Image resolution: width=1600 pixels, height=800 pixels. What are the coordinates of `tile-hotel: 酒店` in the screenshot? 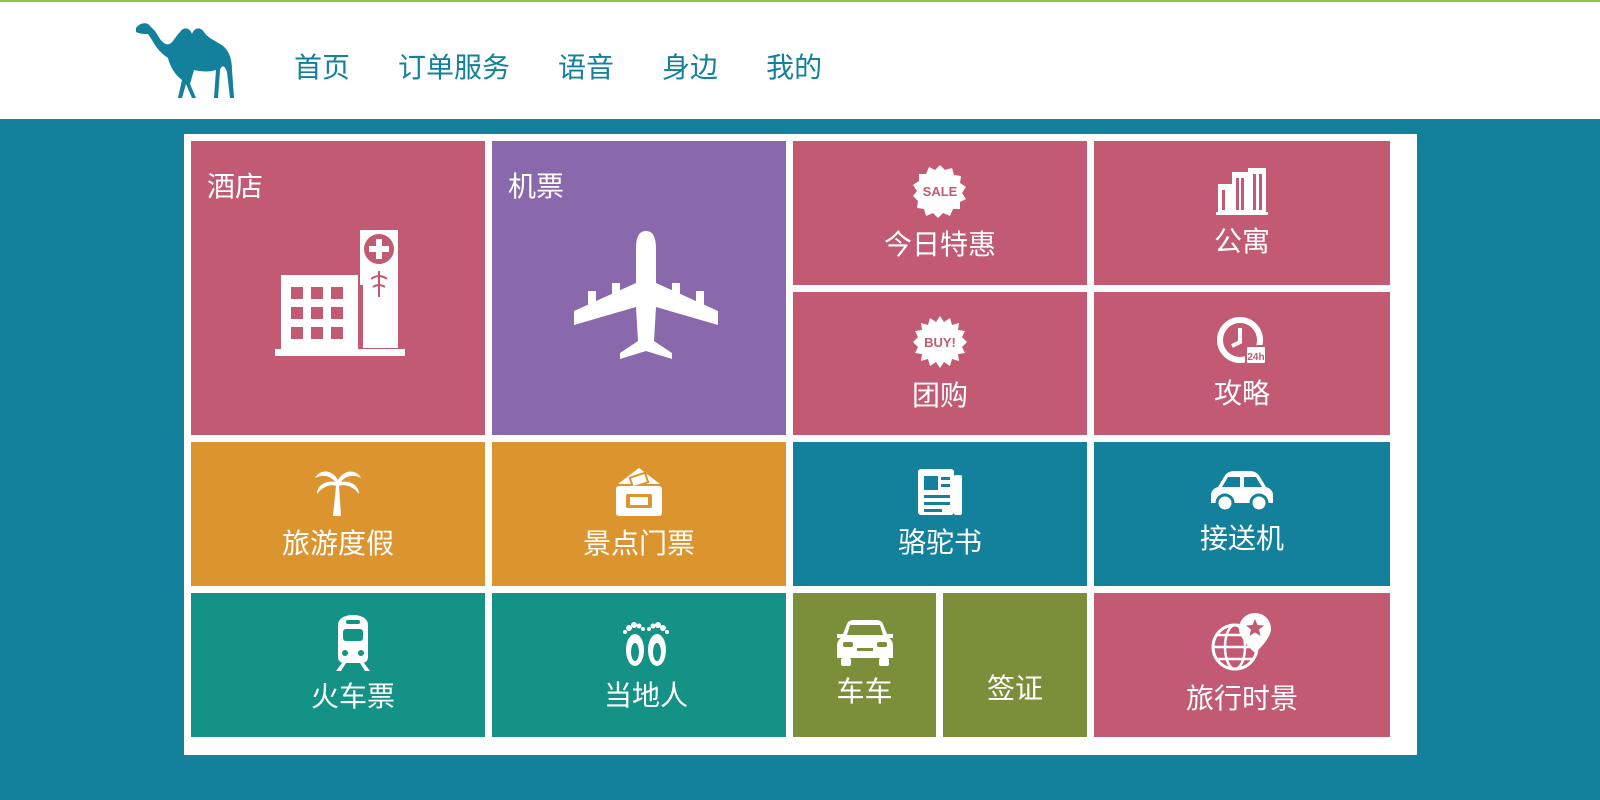 It's located at (338, 288).